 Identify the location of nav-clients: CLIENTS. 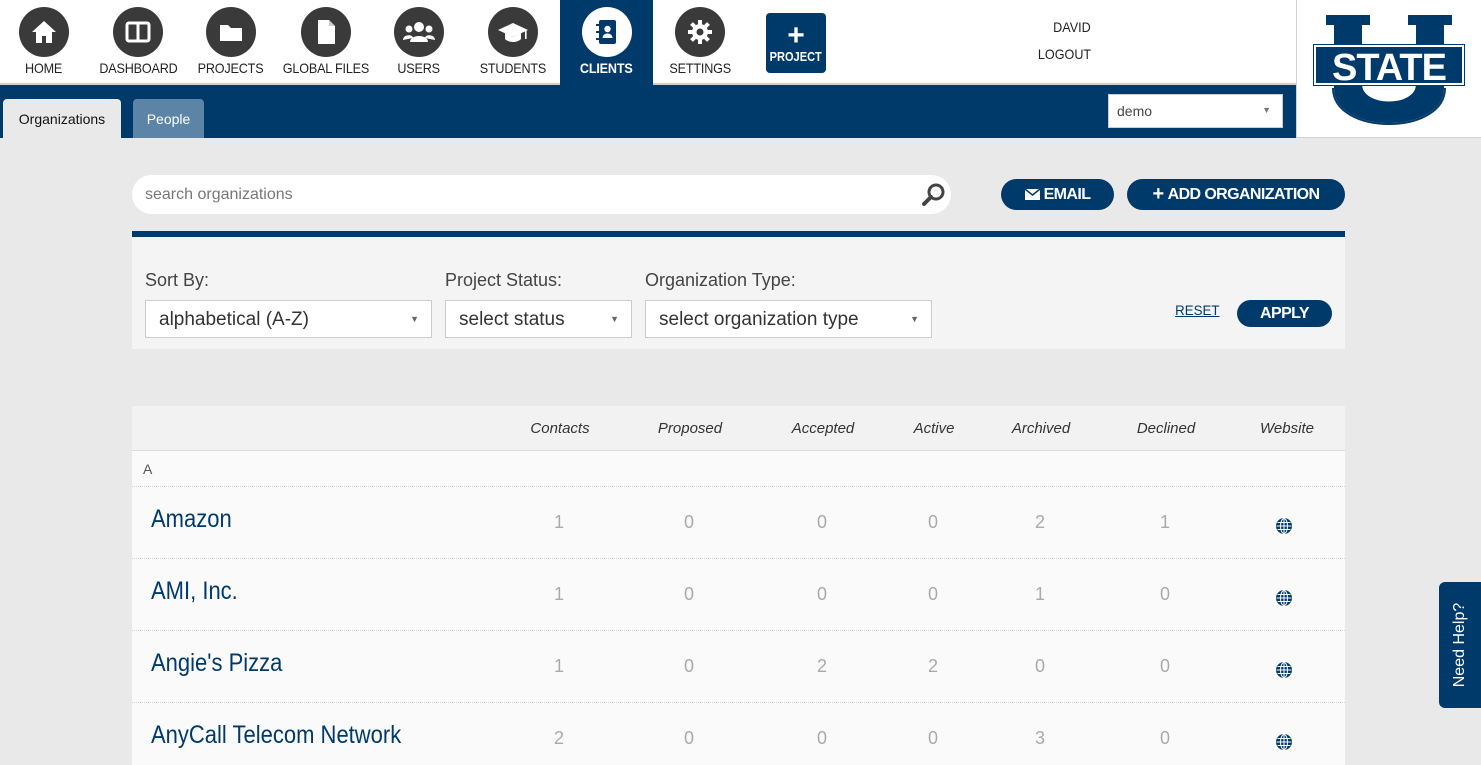
(606, 42).